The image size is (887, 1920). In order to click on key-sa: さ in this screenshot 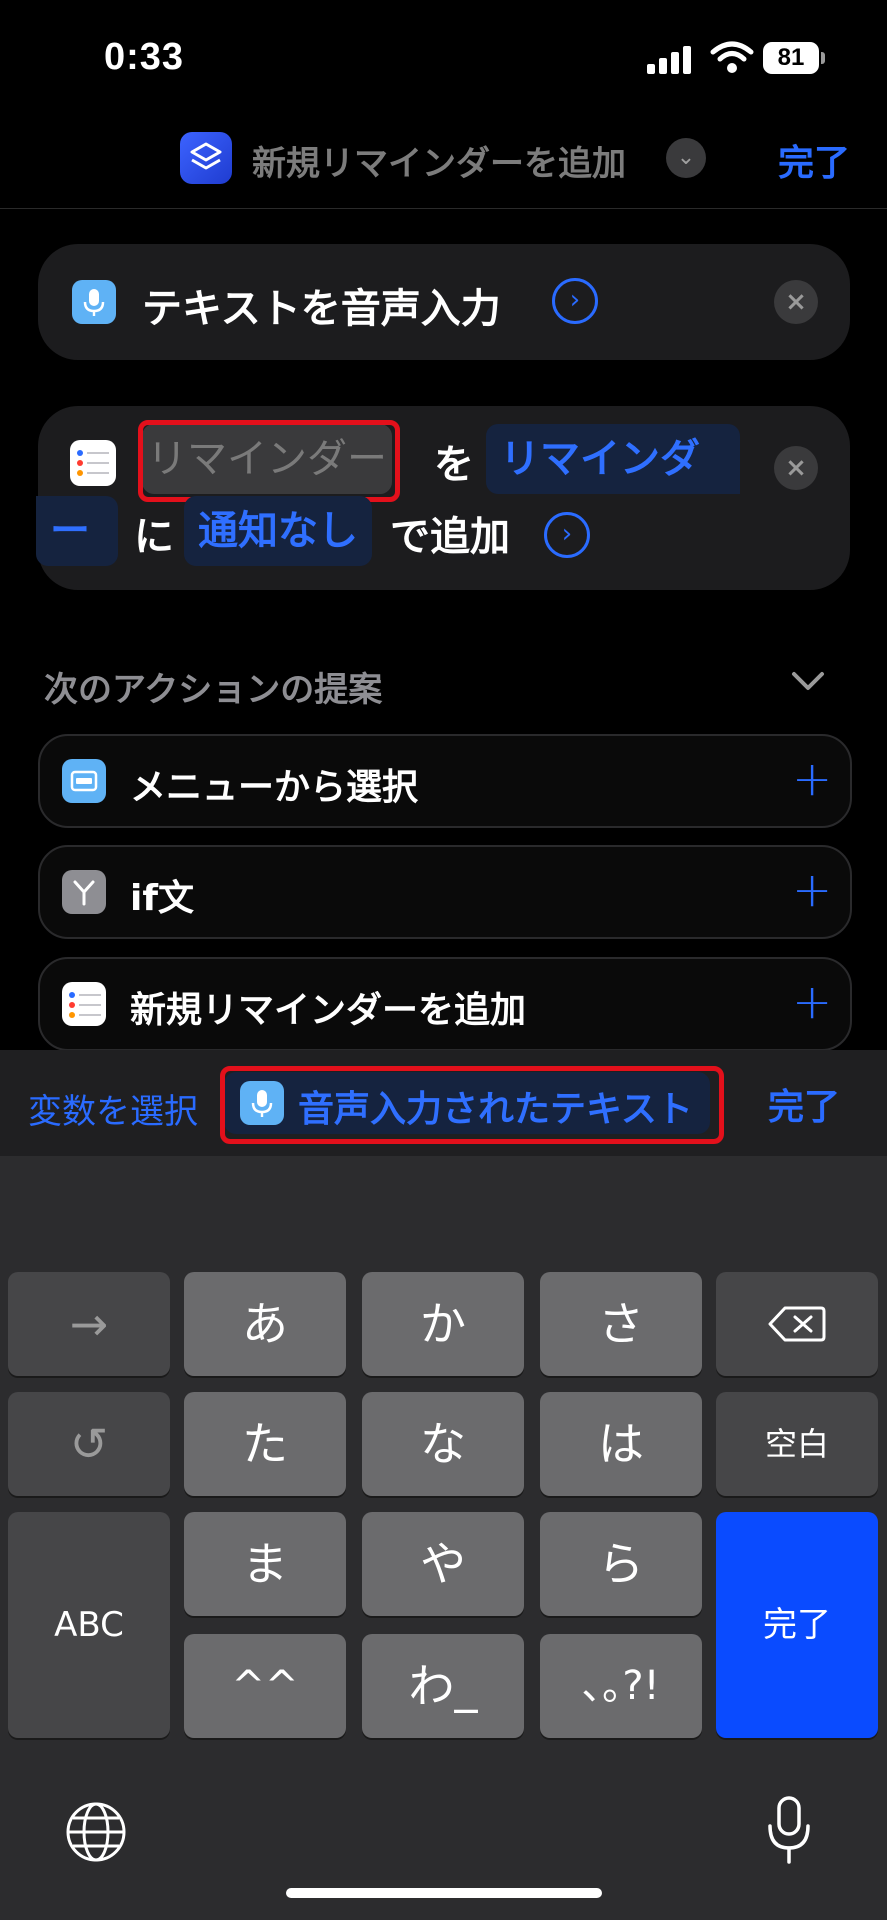, I will do `click(621, 1324)`.